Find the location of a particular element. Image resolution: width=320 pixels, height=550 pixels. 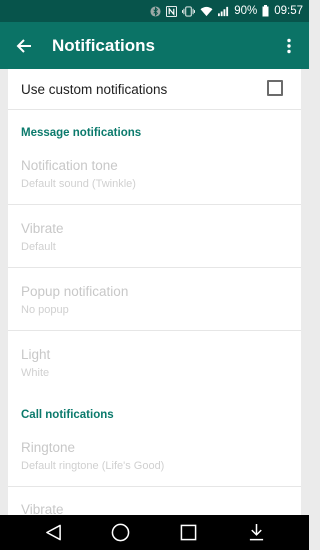

item-subtitle: White is located at coordinates (35, 373).